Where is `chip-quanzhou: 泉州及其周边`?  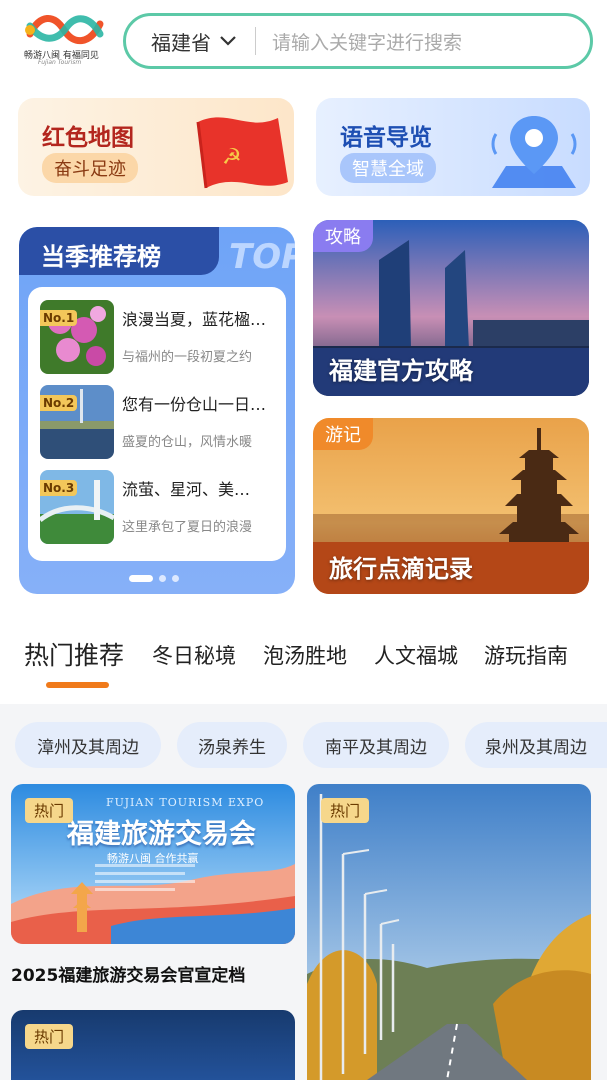 chip-quanzhou: 泉州及其周边 is located at coordinates (536, 745).